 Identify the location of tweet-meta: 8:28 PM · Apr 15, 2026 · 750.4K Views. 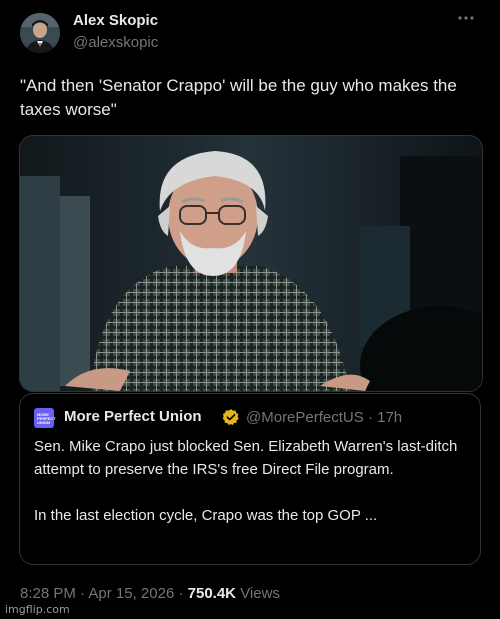
(150, 593).